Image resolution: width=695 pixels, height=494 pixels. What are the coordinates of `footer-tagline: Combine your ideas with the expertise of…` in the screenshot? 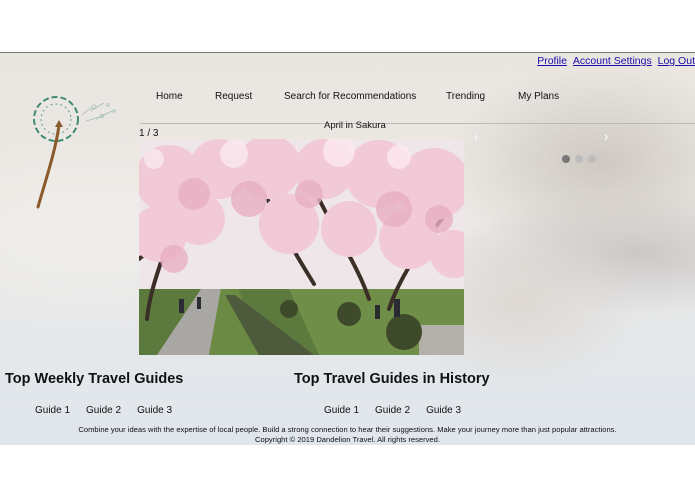 It's located at (347, 429).